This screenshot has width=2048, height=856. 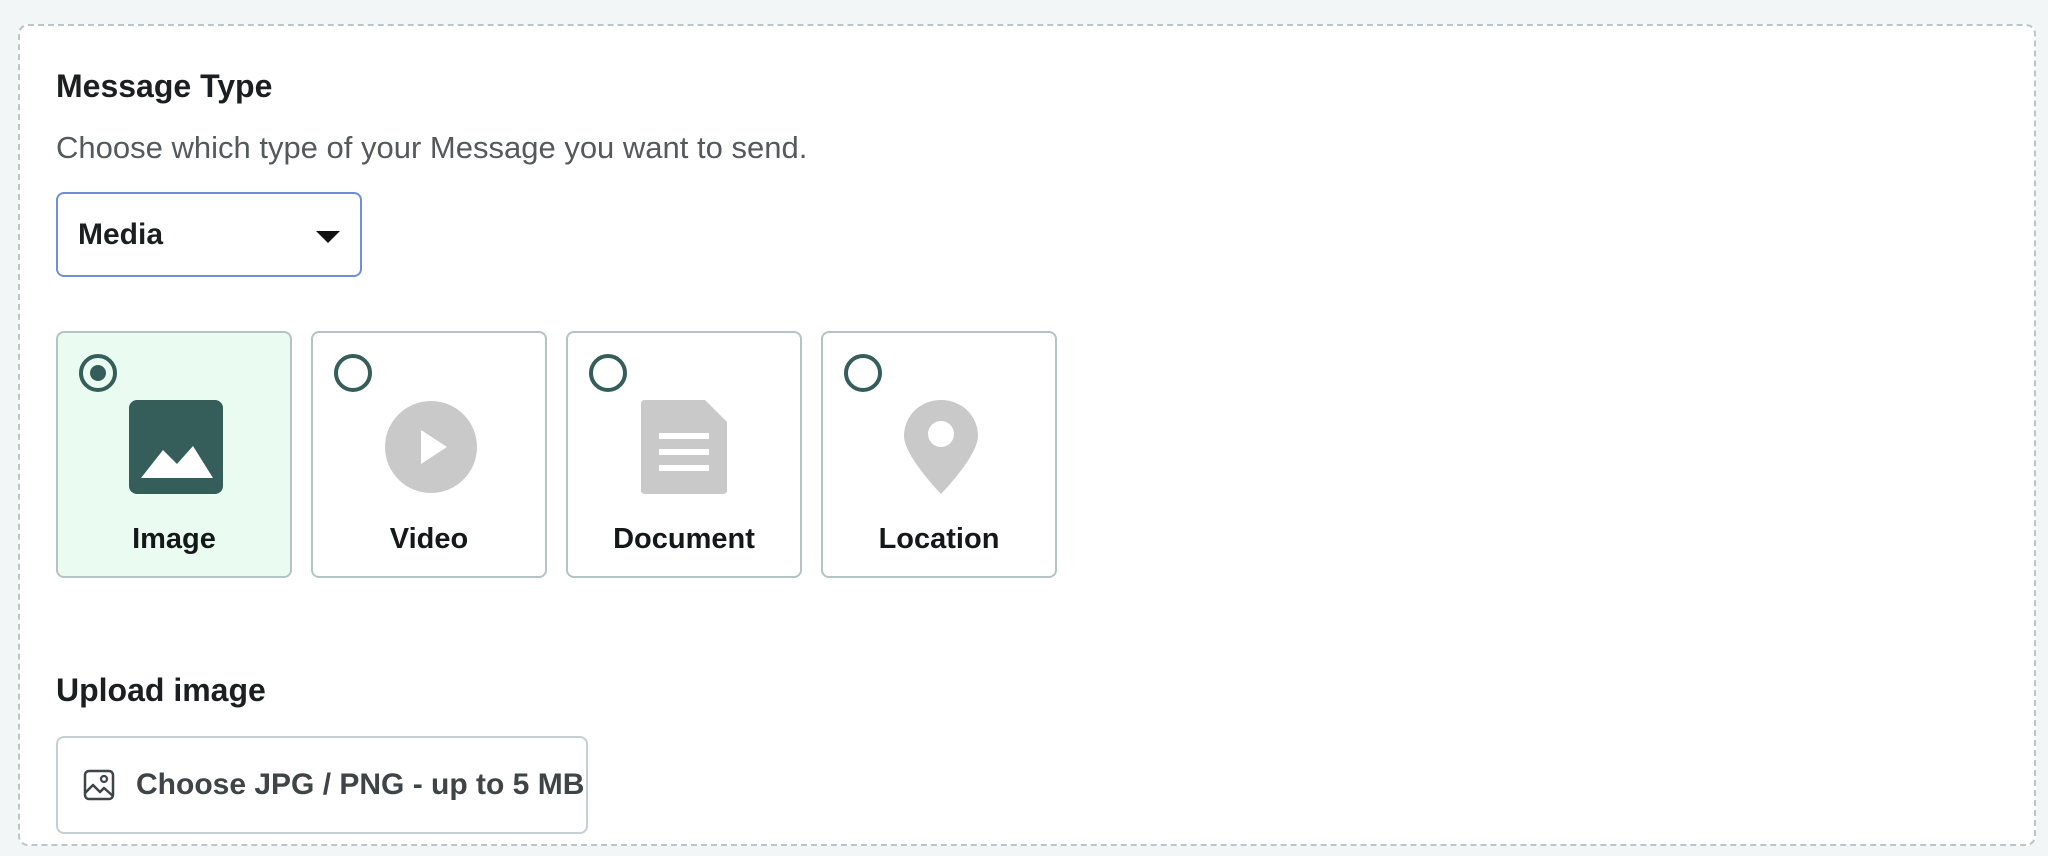 I want to click on upload-title: Upload image, so click(x=161, y=690).